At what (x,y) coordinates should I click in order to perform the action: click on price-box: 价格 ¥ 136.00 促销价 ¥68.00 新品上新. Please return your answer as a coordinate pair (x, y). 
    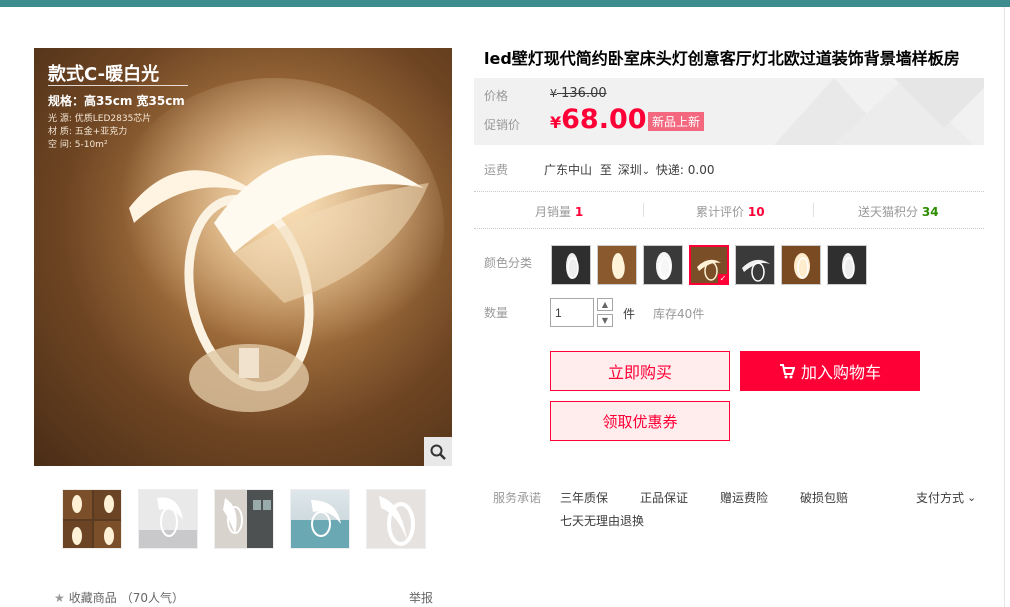
    Looking at the image, I should click on (729, 111).